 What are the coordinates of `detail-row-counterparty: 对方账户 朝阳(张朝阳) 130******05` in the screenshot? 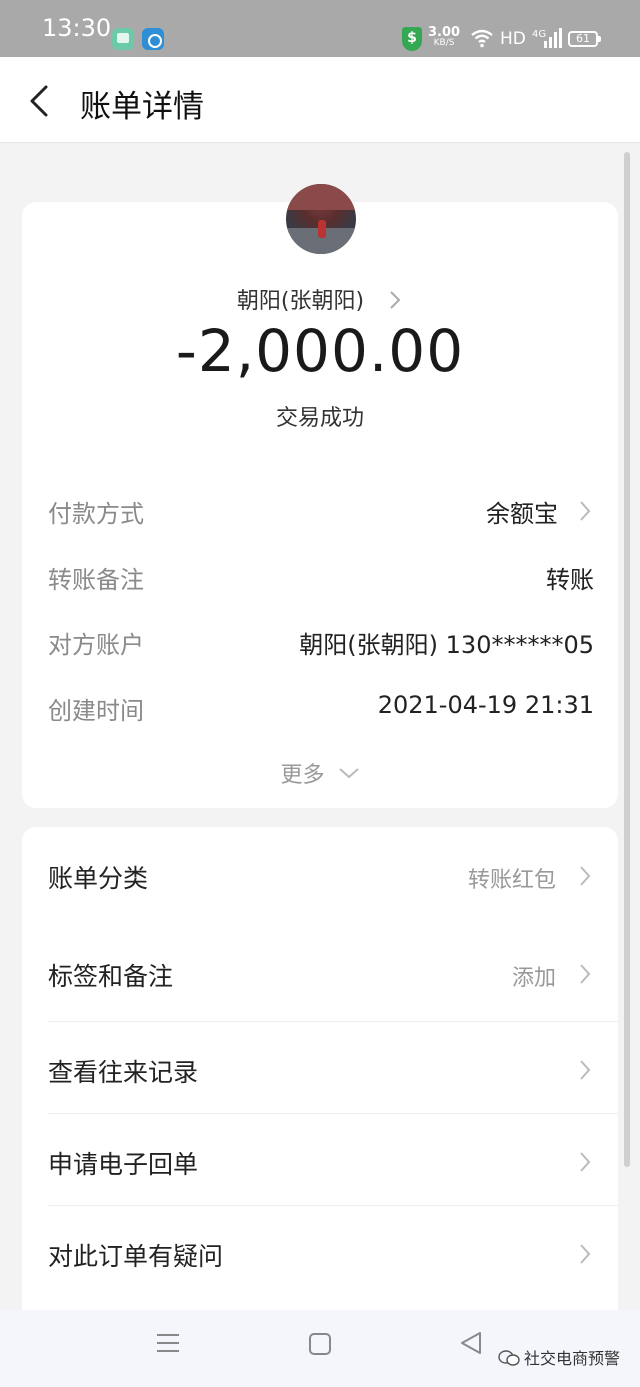 It's located at (321, 645).